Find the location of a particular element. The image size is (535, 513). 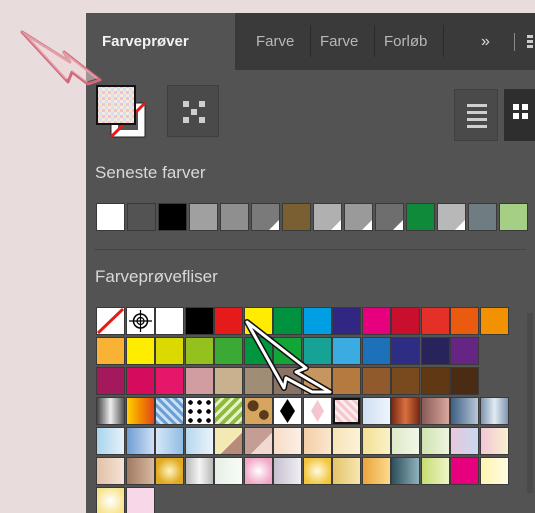

pink-arrow-icon is located at coordinates (61, 58).